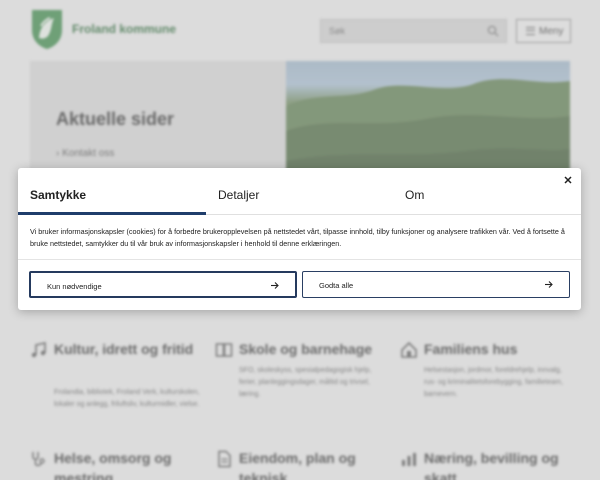  I want to click on tab-detaljer: Detaljer, so click(238, 195).